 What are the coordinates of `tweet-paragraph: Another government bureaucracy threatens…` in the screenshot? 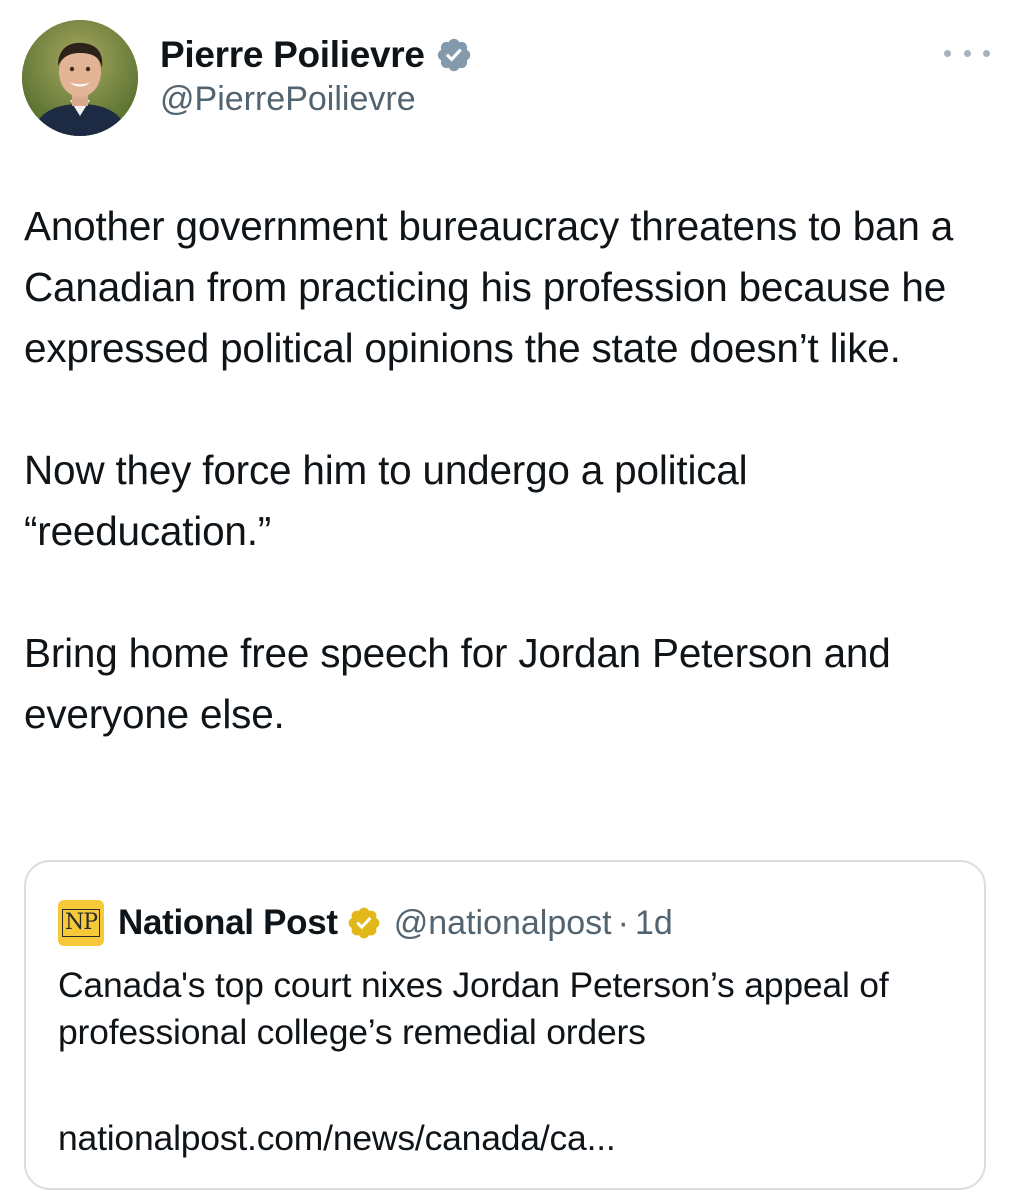 It's located at (489, 287).